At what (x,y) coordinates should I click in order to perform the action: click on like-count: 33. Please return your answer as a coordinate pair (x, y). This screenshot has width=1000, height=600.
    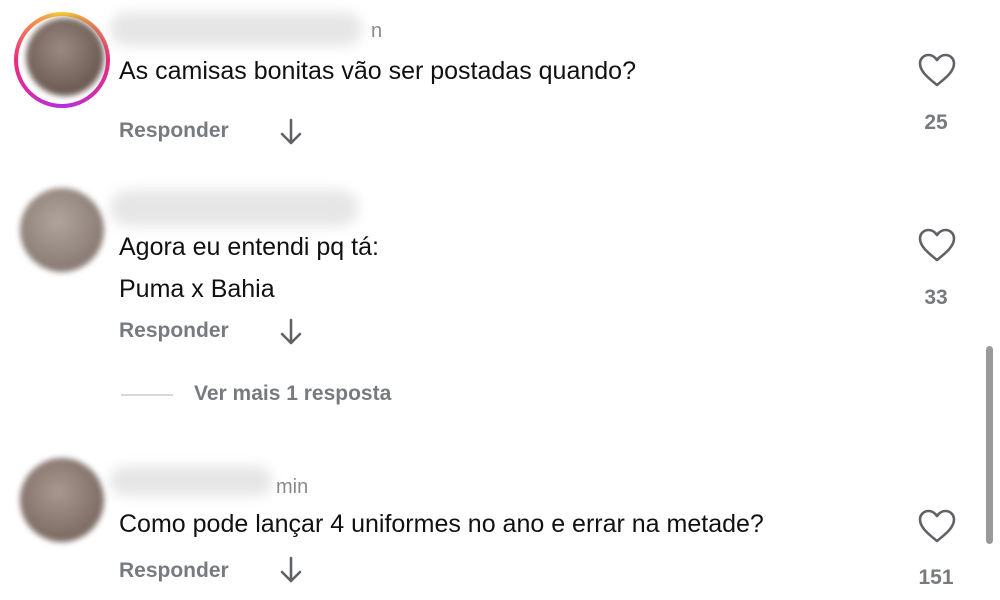
    Looking at the image, I should click on (936, 297).